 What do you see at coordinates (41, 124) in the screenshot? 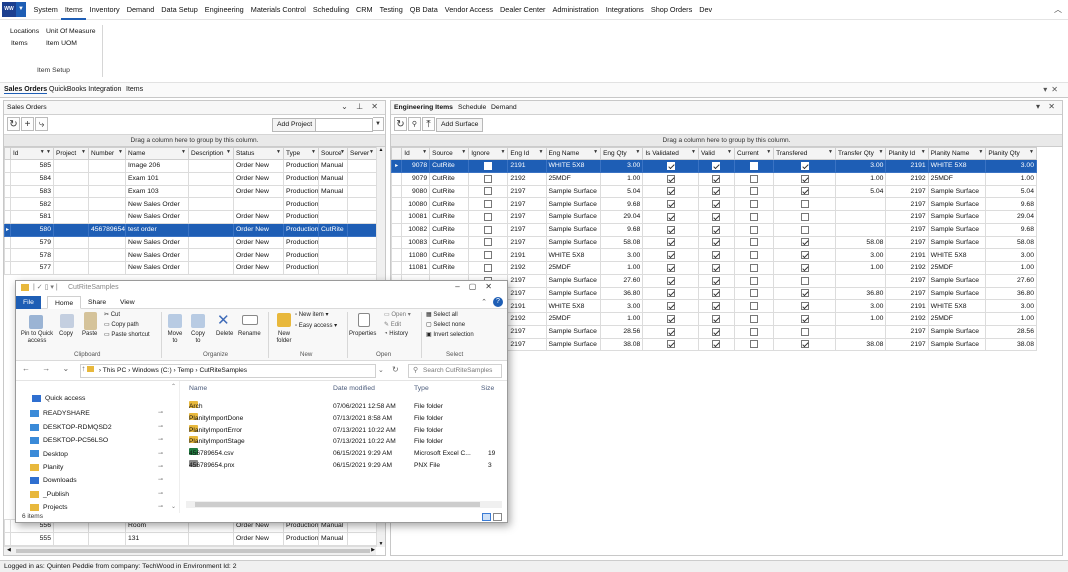
I see `link-icon: ⤷` at bounding box center [41, 124].